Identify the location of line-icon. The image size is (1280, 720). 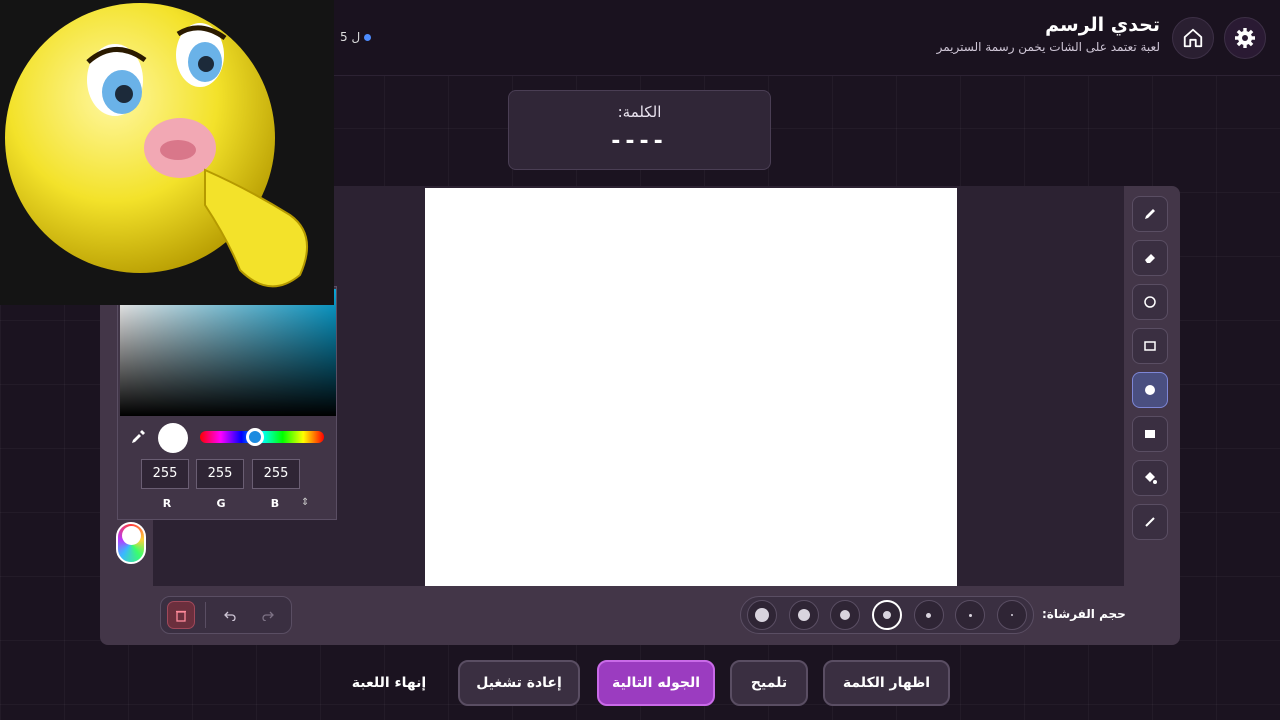
(1150, 522).